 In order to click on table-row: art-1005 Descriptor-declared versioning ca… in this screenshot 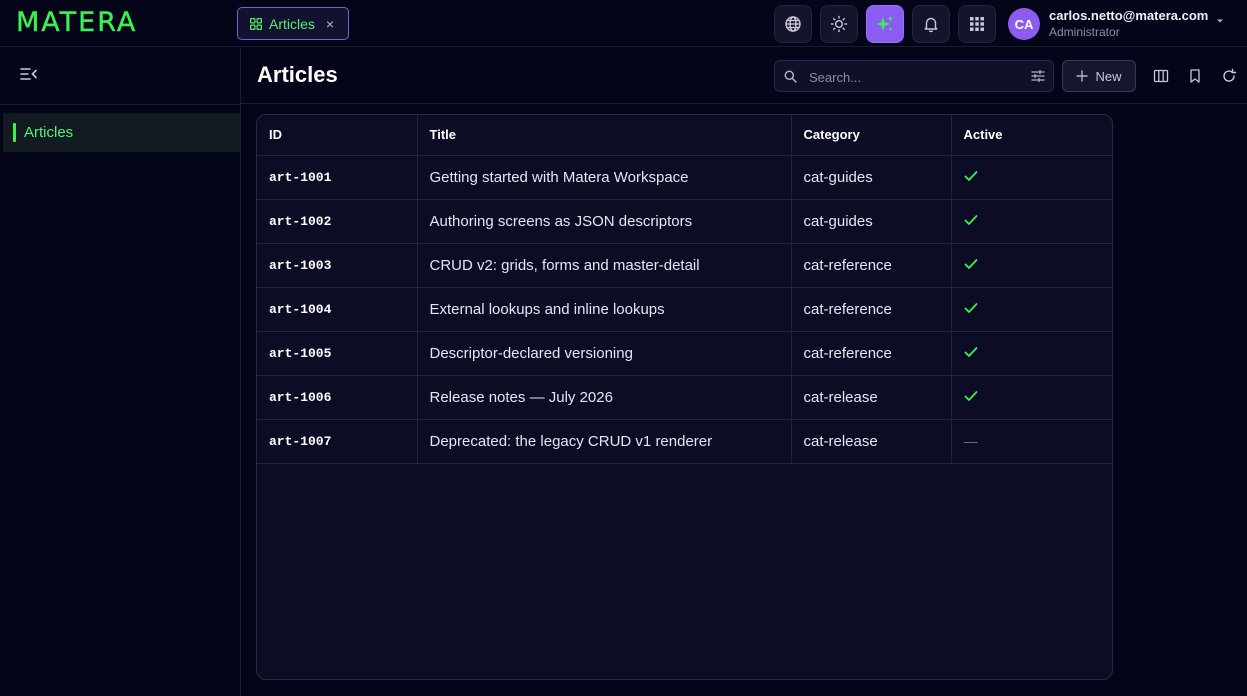, I will do `click(684, 353)`.